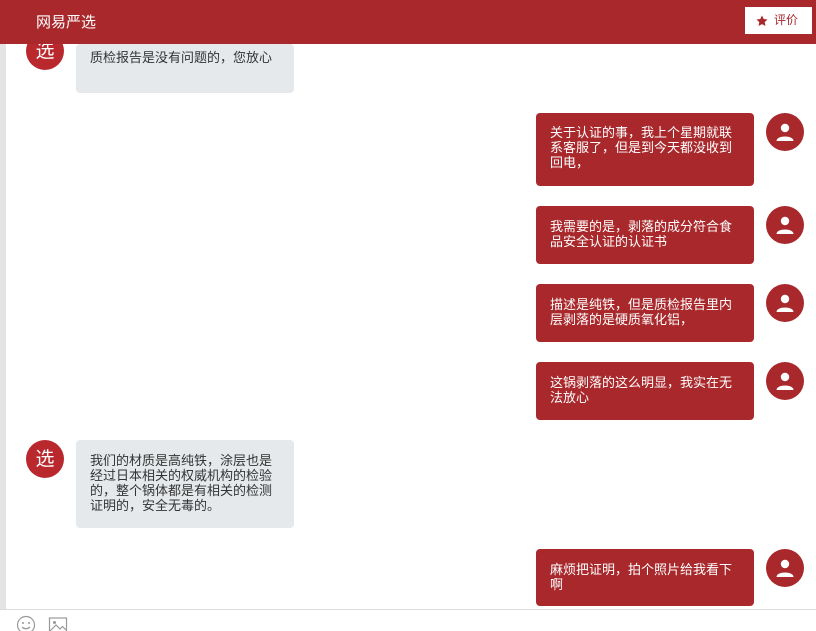  Describe the element at coordinates (181, 58) in the screenshot. I see `message-text: 质检报告是没有问题的，您放心` at that location.